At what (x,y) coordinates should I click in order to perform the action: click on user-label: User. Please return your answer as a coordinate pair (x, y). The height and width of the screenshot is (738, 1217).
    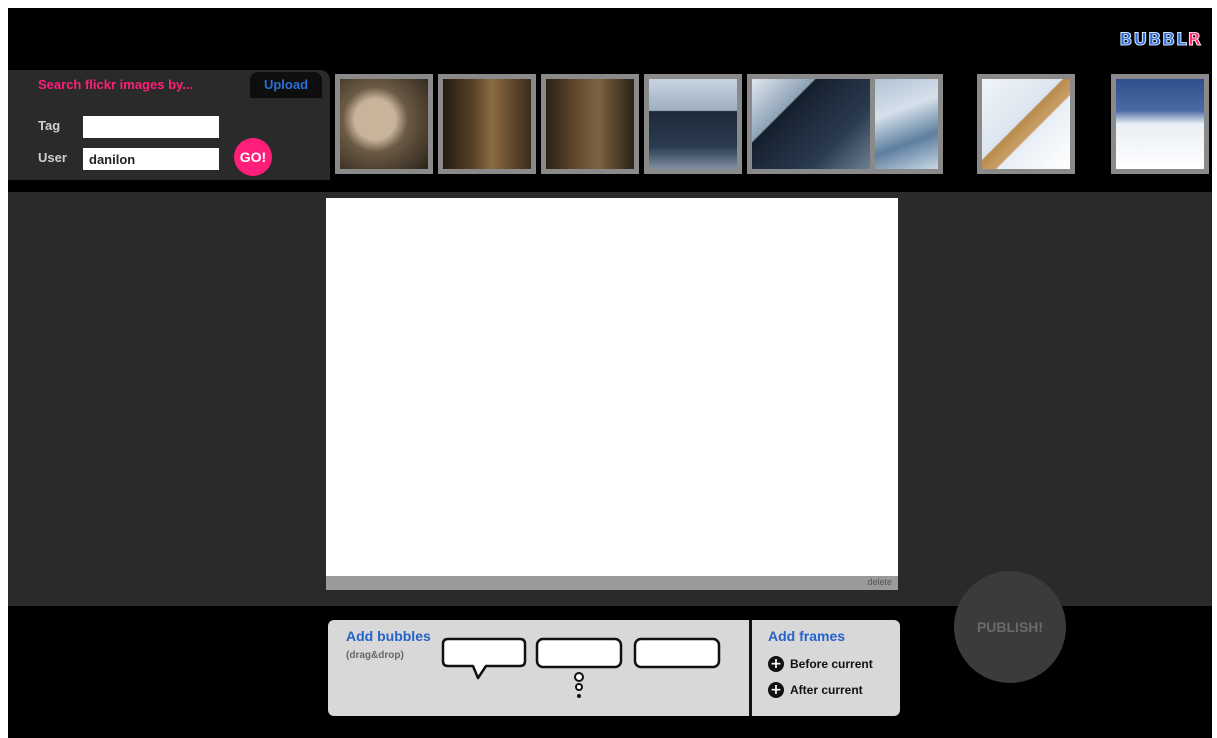
    Looking at the image, I should click on (52, 157).